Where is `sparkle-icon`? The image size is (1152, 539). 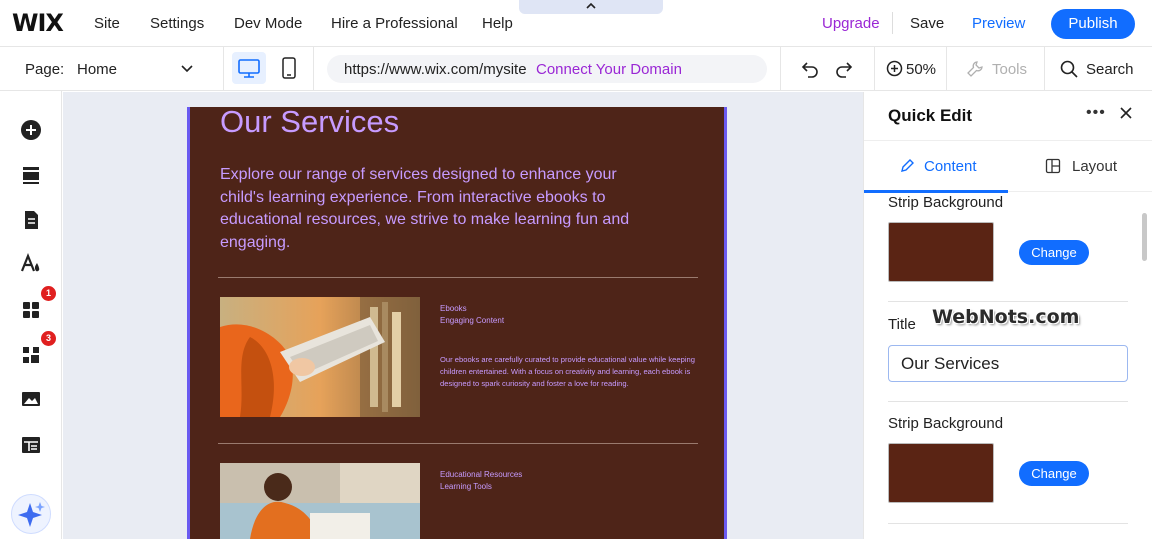 sparkle-icon is located at coordinates (31, 514).